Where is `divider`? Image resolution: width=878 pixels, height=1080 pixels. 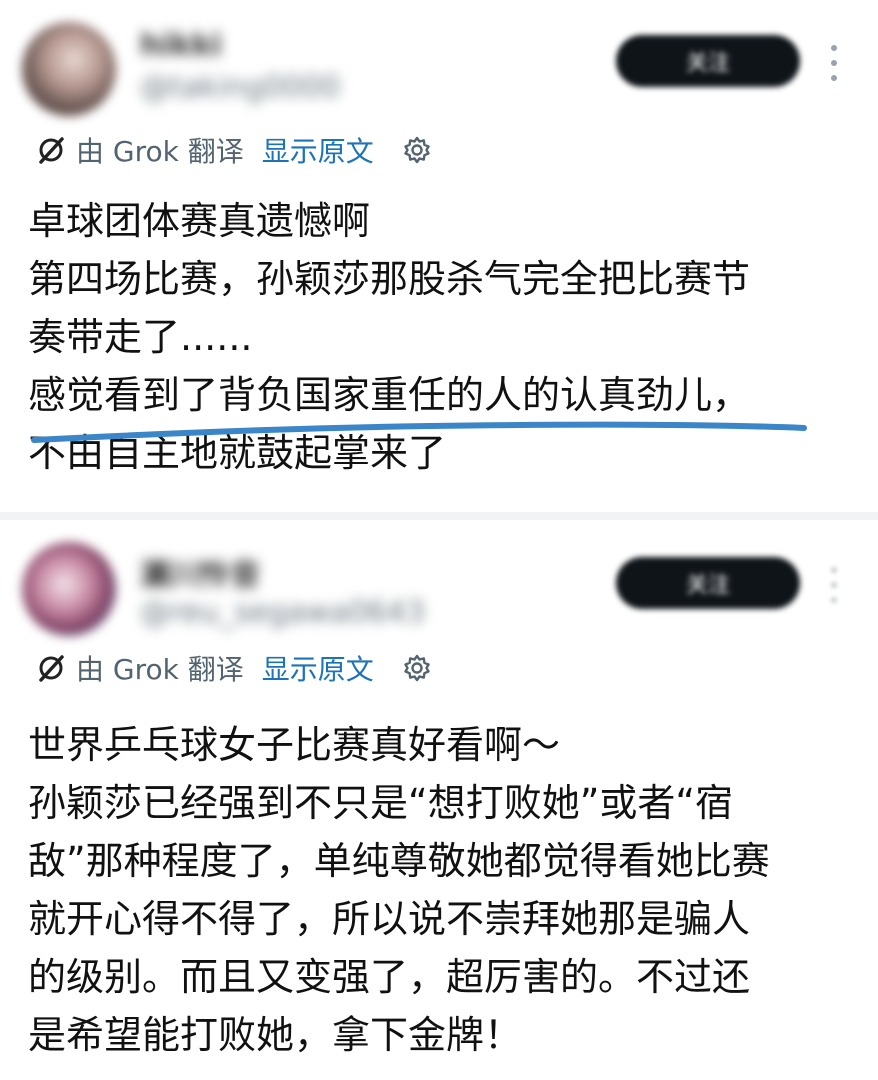 divider is located at coordinates (439, 516).